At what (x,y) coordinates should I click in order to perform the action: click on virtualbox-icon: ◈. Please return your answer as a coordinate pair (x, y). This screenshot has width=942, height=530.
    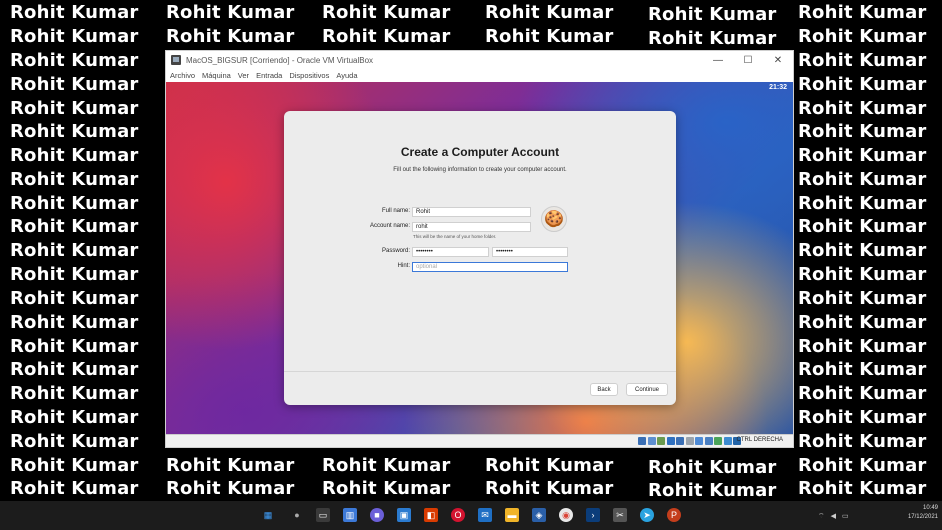
    Looking at the image, I should click on (539, 515).